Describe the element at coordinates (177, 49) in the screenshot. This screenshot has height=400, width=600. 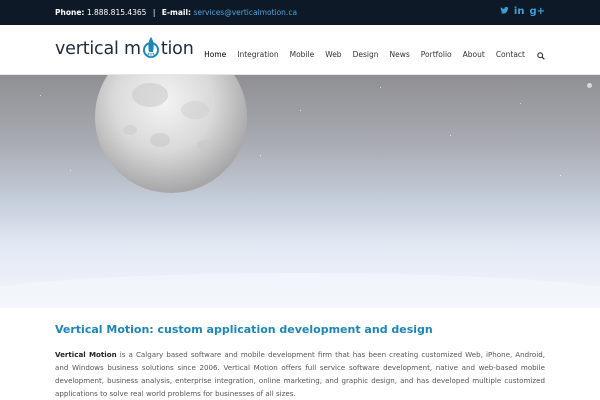
I see `logo-text-part-2: tion` at that location.